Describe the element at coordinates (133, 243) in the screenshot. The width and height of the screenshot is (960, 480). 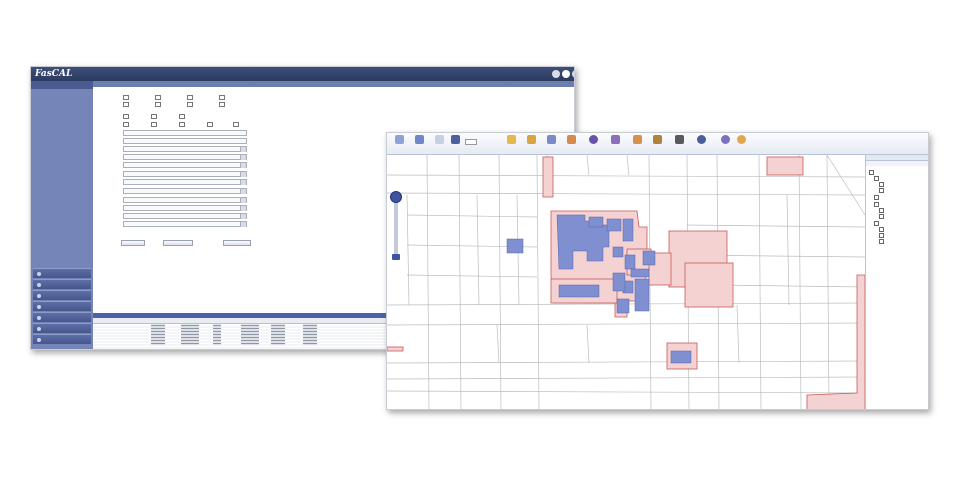
I see `search-button` at that location.